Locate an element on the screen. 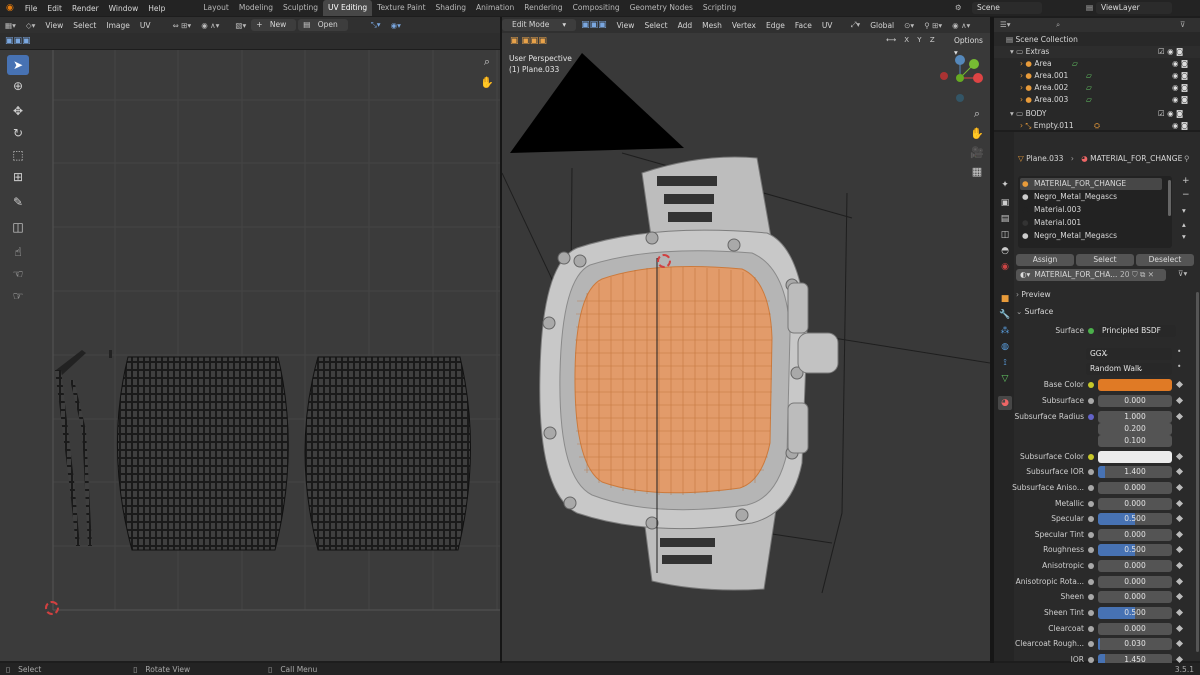 Image resolution: width=1200 pixels, height=675 pixels. blender-logo-icon: ◉ is located at coordinates (10, 8).